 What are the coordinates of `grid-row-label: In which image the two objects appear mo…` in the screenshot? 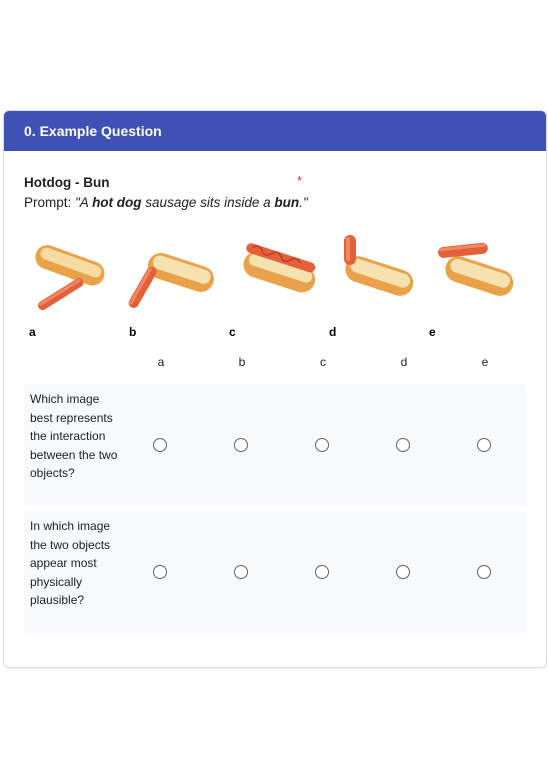 It's located at (70, 563).